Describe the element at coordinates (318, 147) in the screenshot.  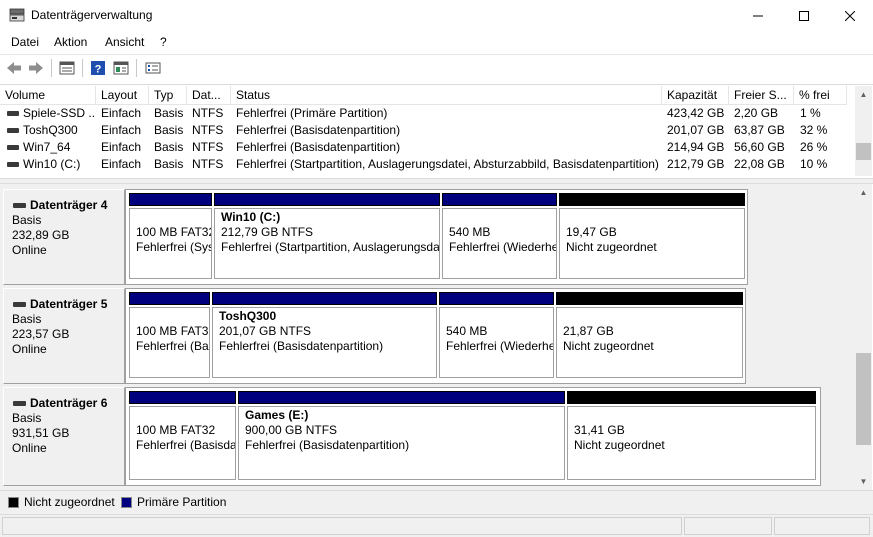
I see `volume-status: Fehlerfrei (Basisdatenpartition)` at that location.